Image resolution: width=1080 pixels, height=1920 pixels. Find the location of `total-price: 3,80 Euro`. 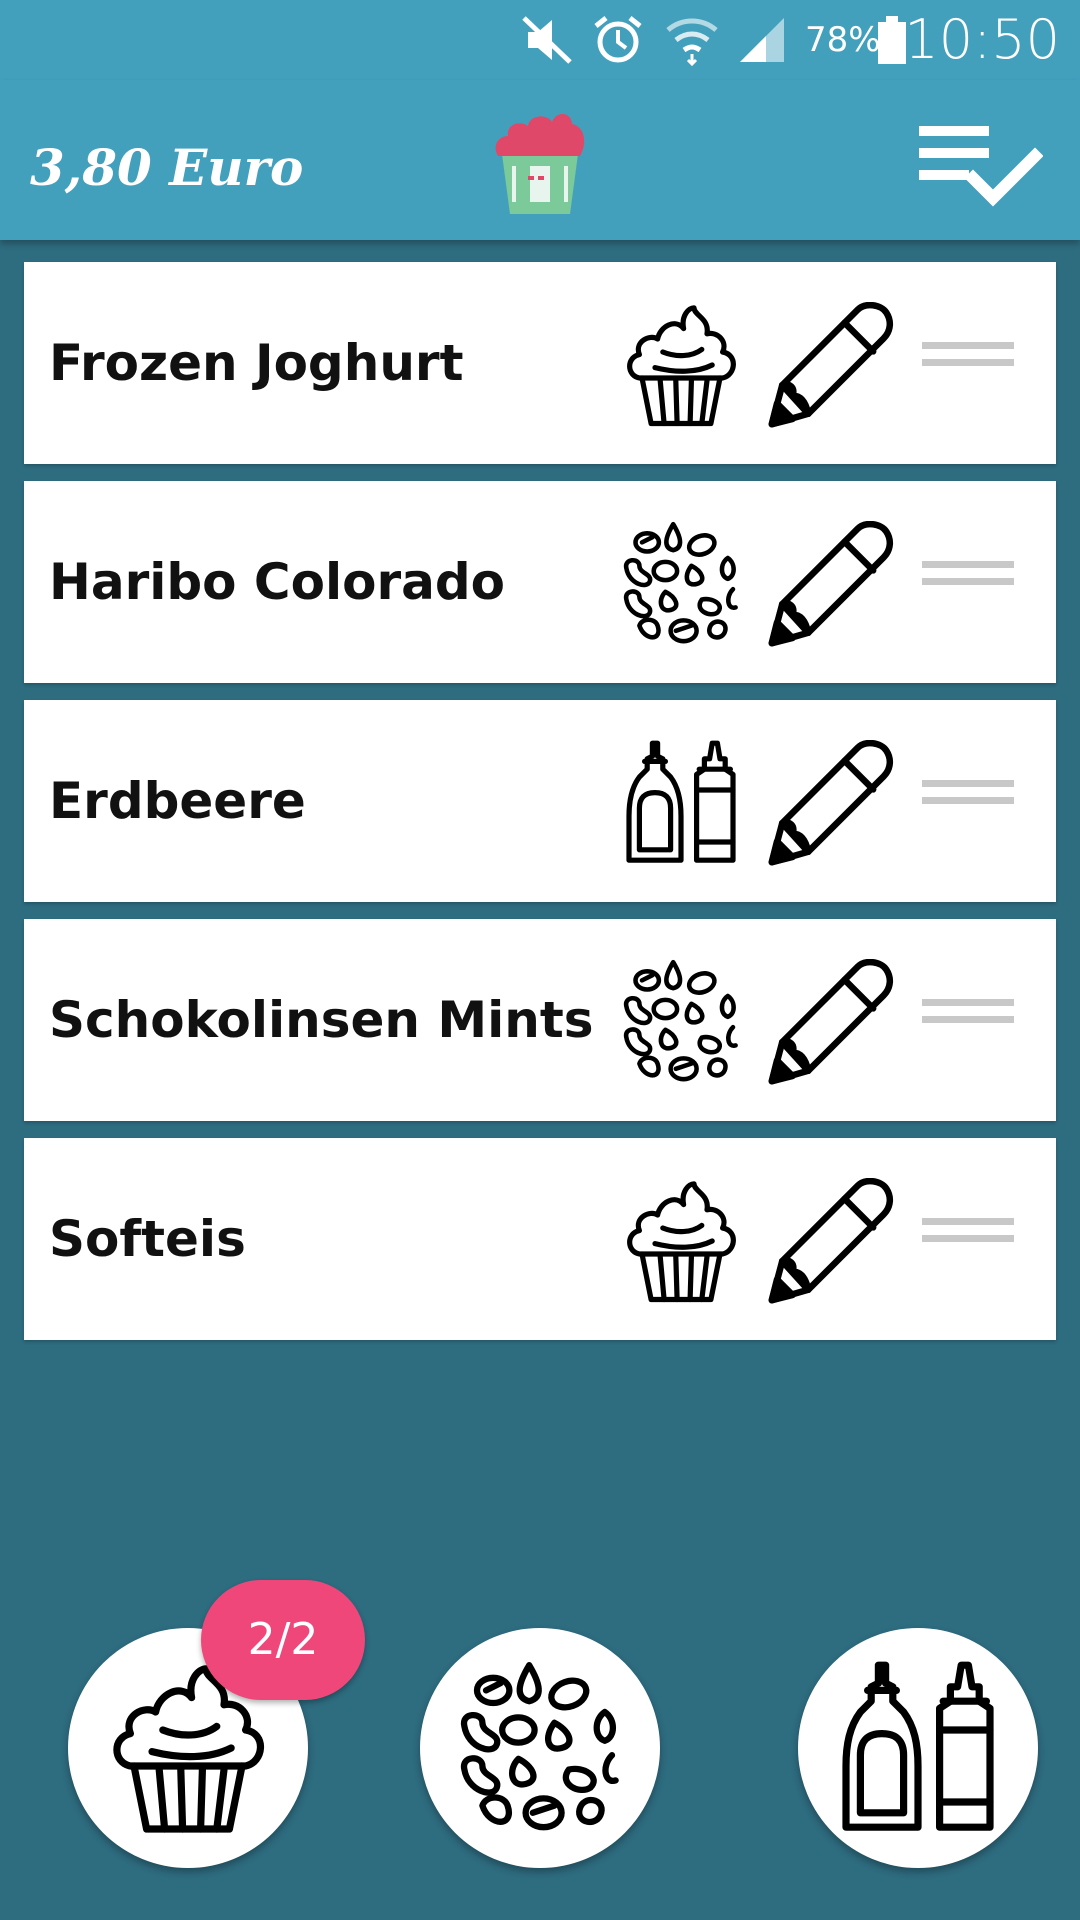

total-price: 3,80 Euro is located at coordinates (167, 167).